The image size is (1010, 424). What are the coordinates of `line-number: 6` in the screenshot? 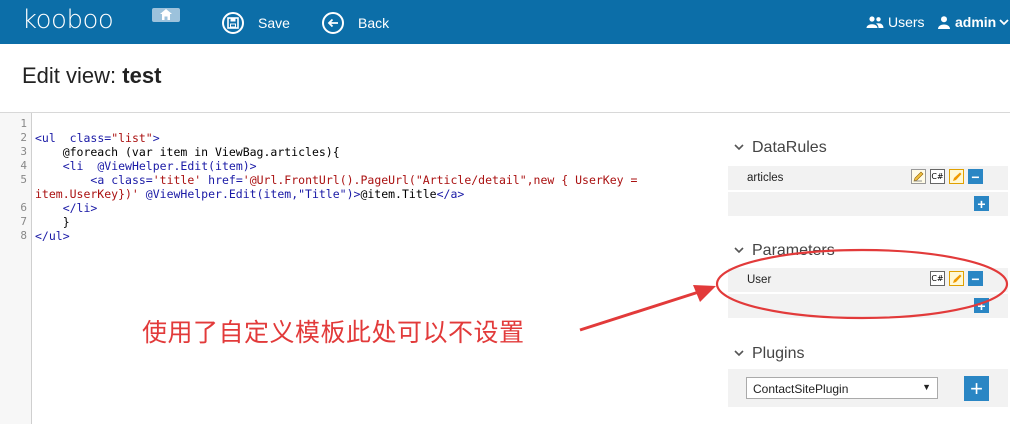 It's located at (23, 207).